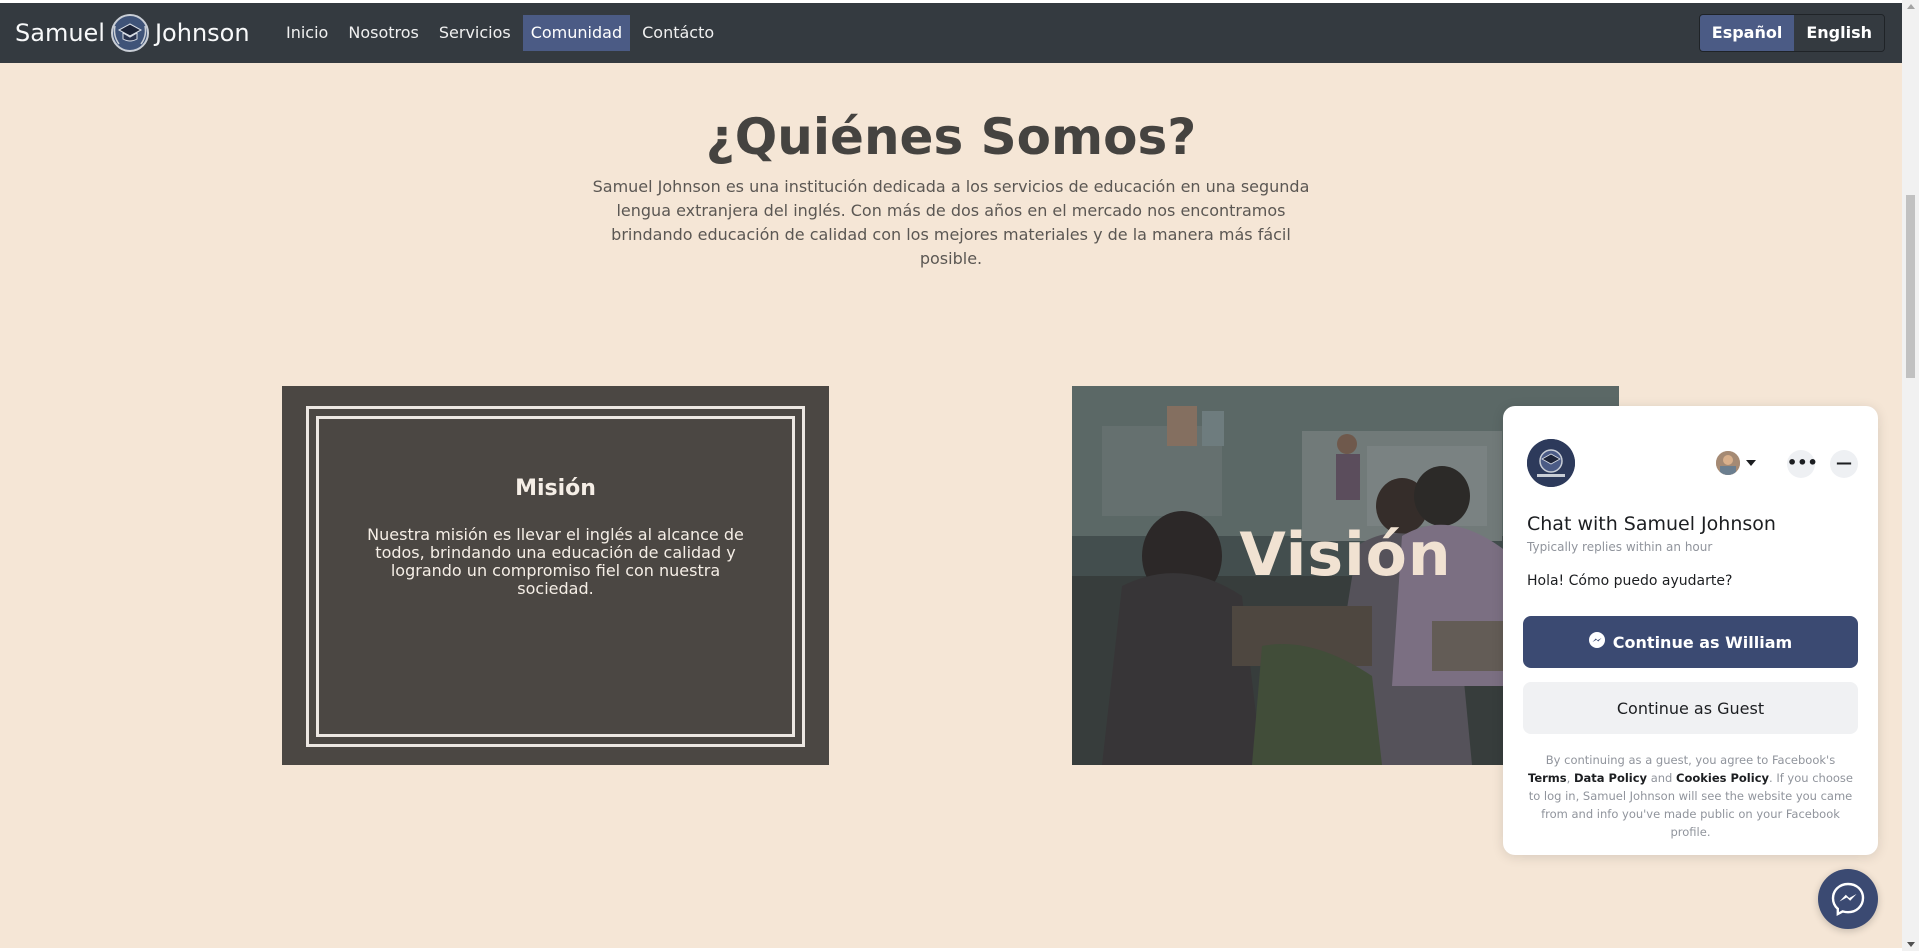 Image resolution: width=1919 pixels, height=951 pixels. I want to click on language-switcher: Español English, so click(1791, 33).